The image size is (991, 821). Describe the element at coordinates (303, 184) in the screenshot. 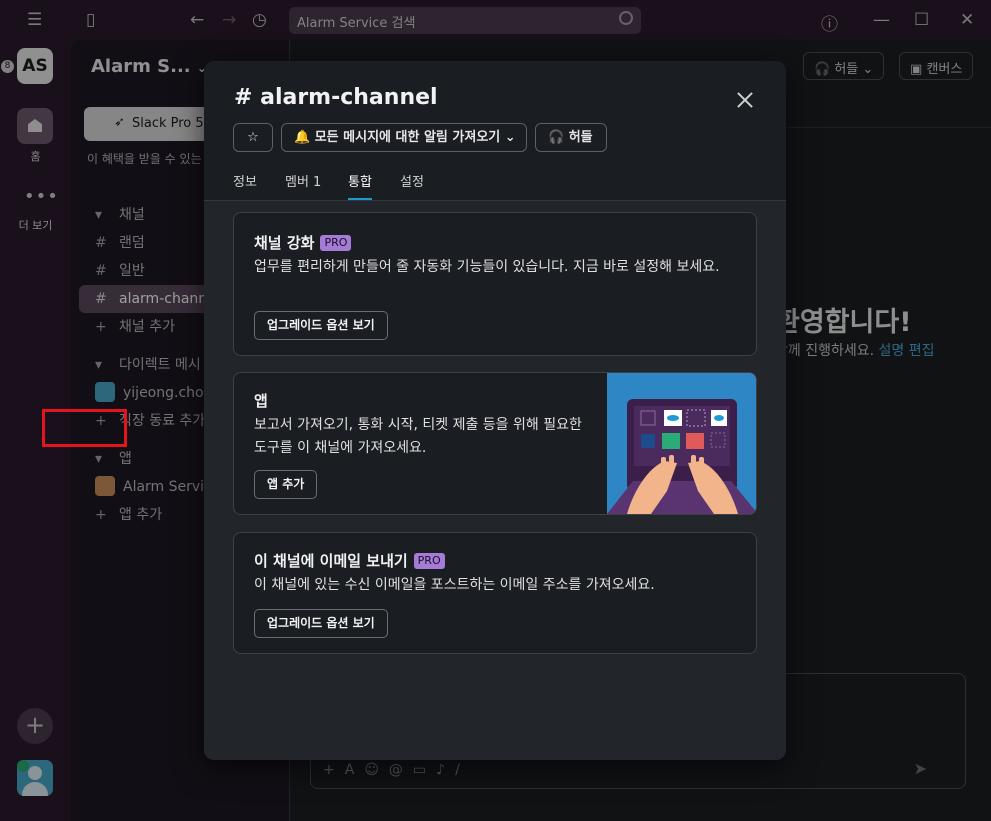

I see `tab-members: 멤버 1` at that location.